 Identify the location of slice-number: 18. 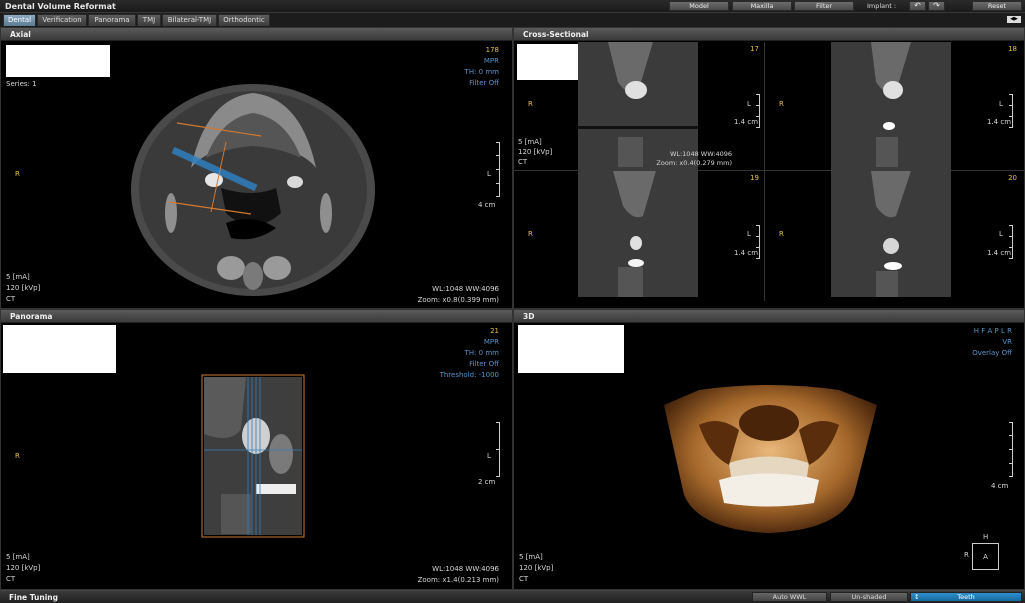
(1012, 49).